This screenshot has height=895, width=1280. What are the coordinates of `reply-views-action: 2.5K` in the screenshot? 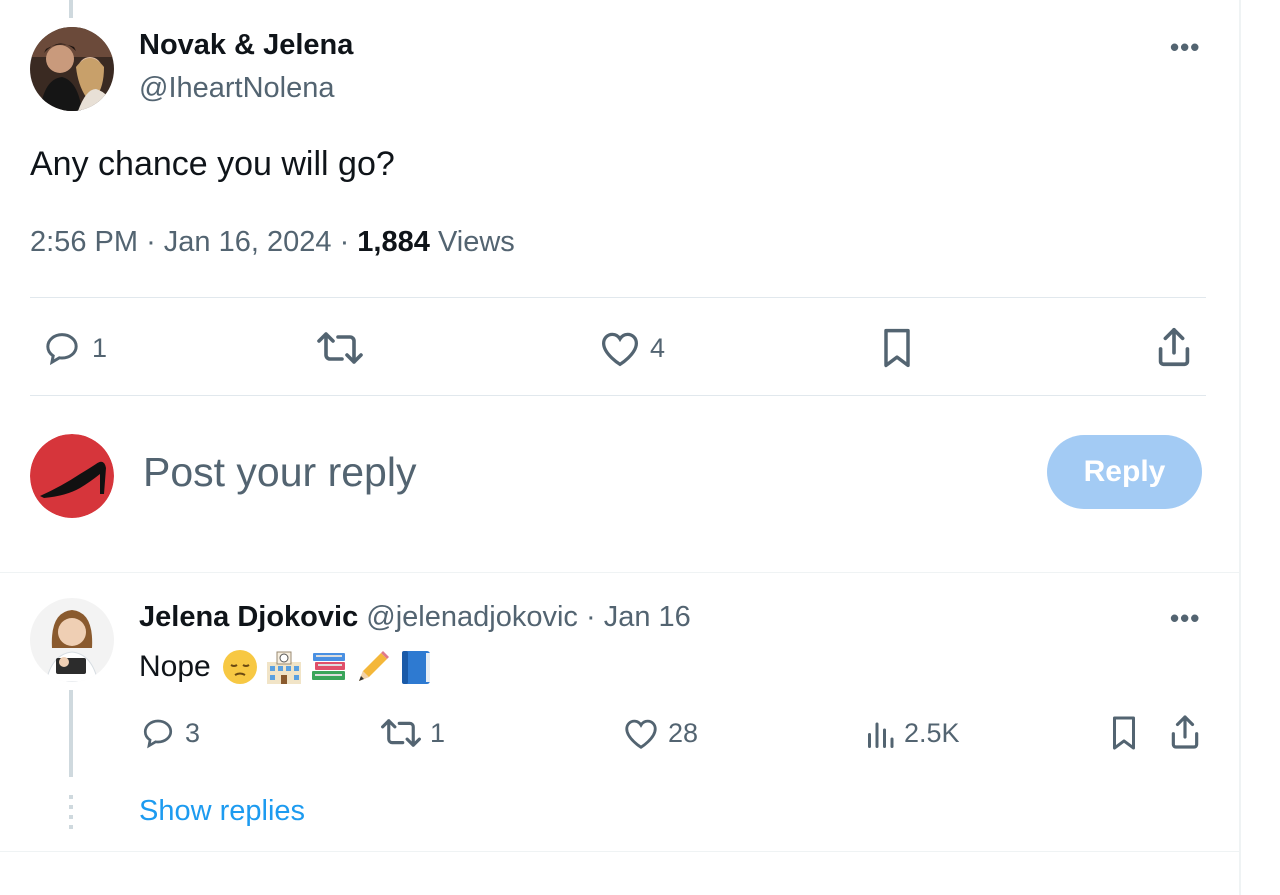 It's located at (912, 733).